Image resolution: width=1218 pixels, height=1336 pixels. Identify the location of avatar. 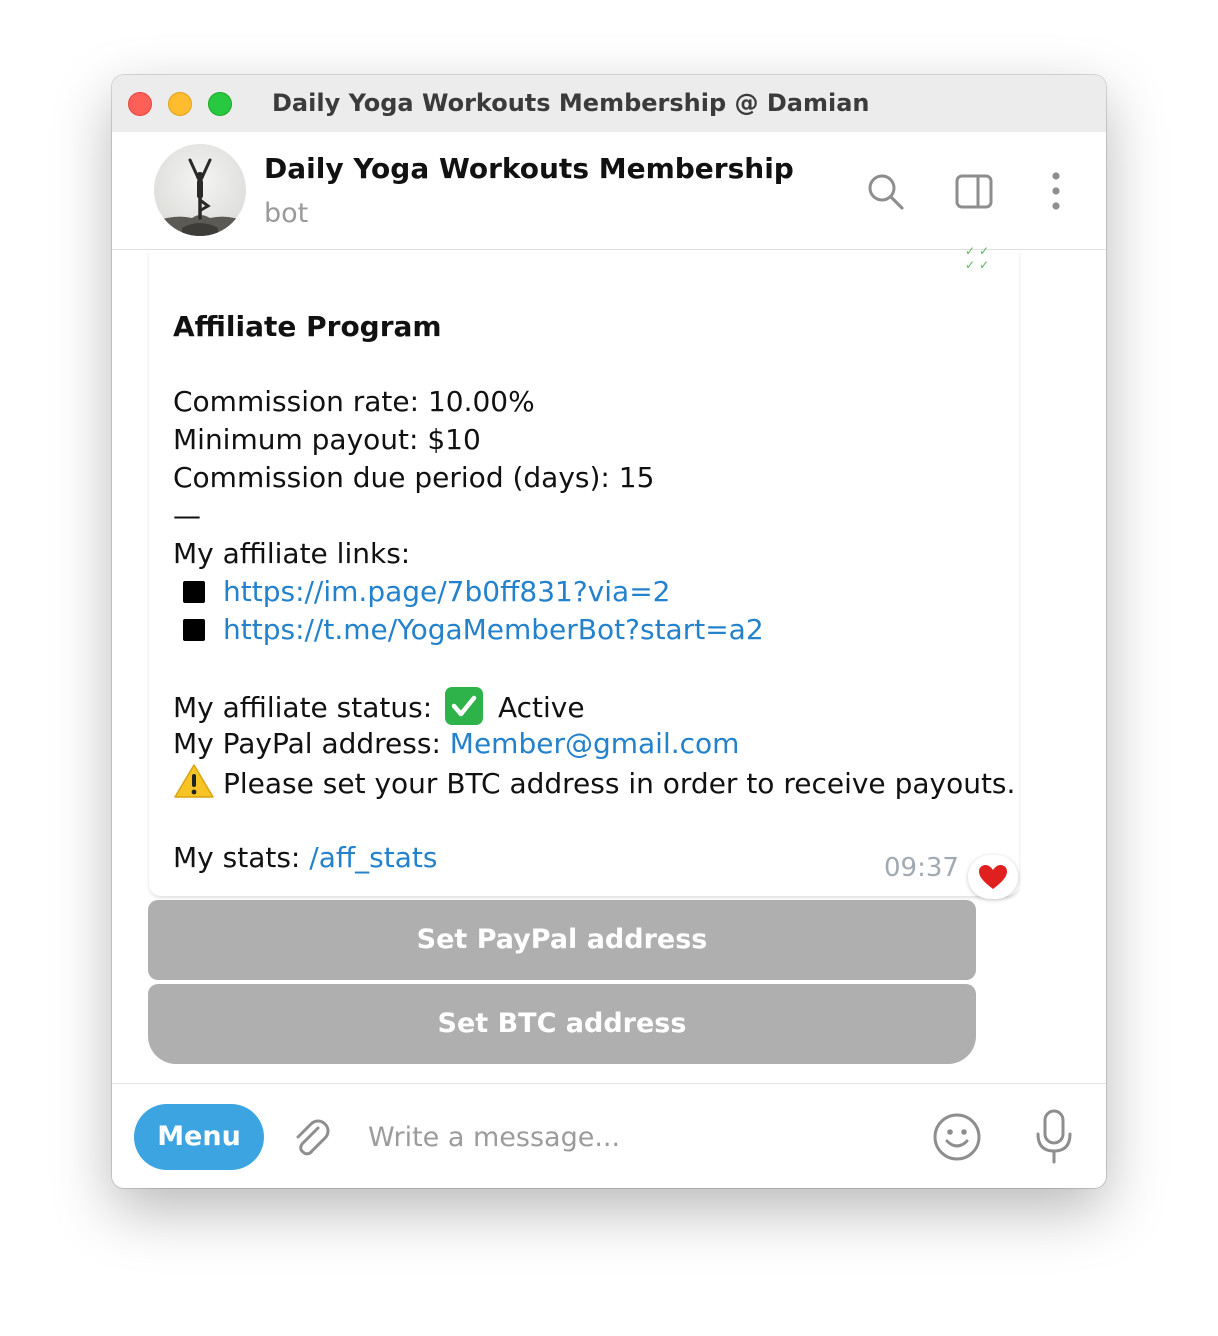
(200, 190).